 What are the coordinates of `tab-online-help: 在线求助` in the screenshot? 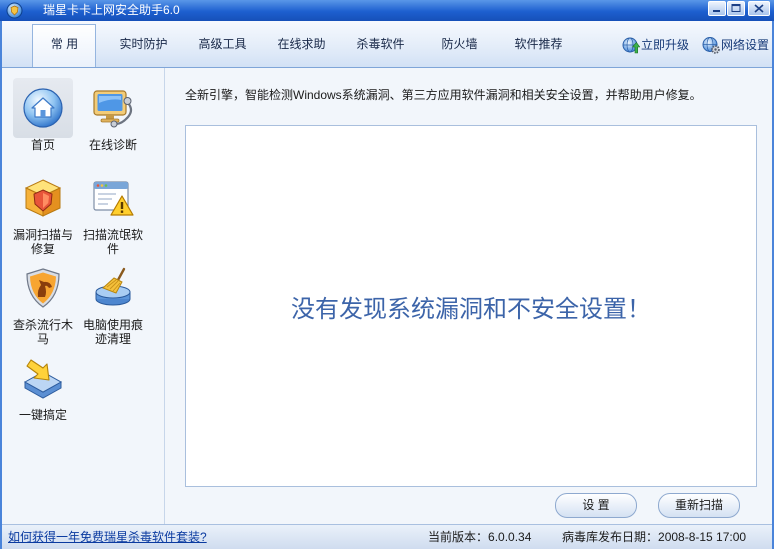 It's located at (301, 44).